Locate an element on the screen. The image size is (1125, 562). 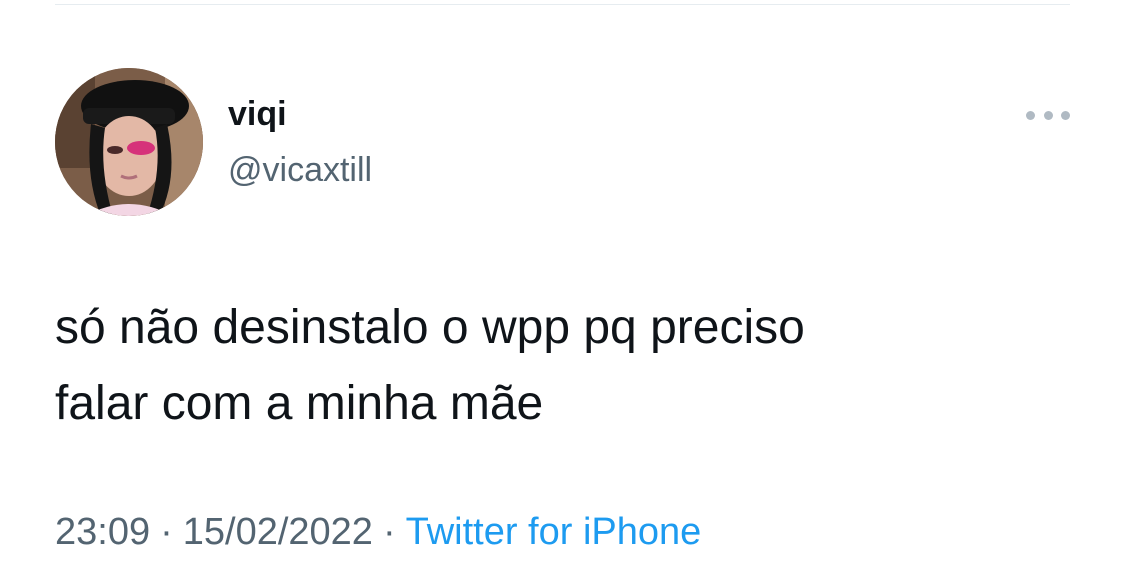
tweet-text-line: só não desinstalo o wpp pq preciso is located at coordinates (430, 327).